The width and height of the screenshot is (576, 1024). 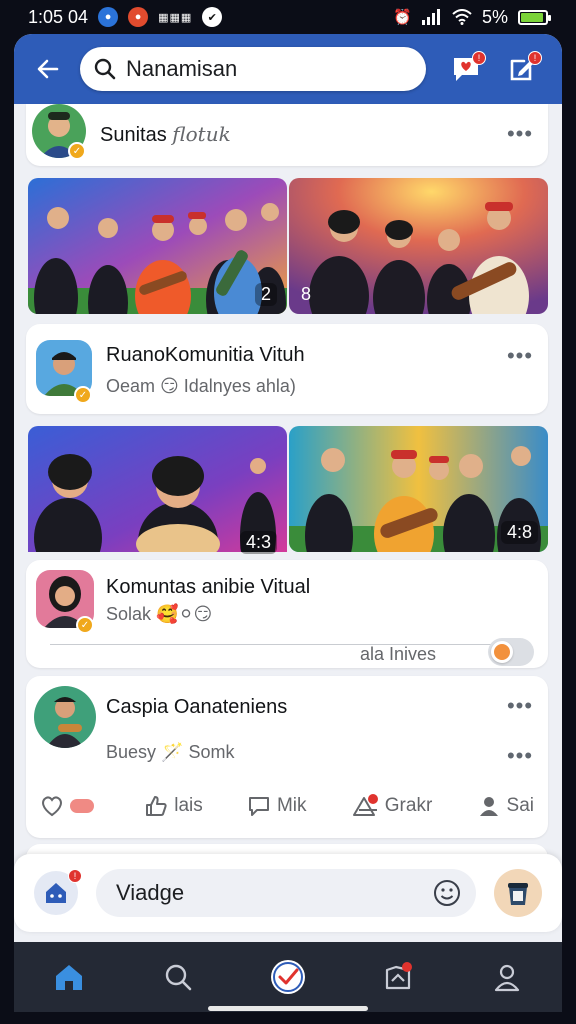 I want to click on comment-label: Mik, so click(x=291, y=805).